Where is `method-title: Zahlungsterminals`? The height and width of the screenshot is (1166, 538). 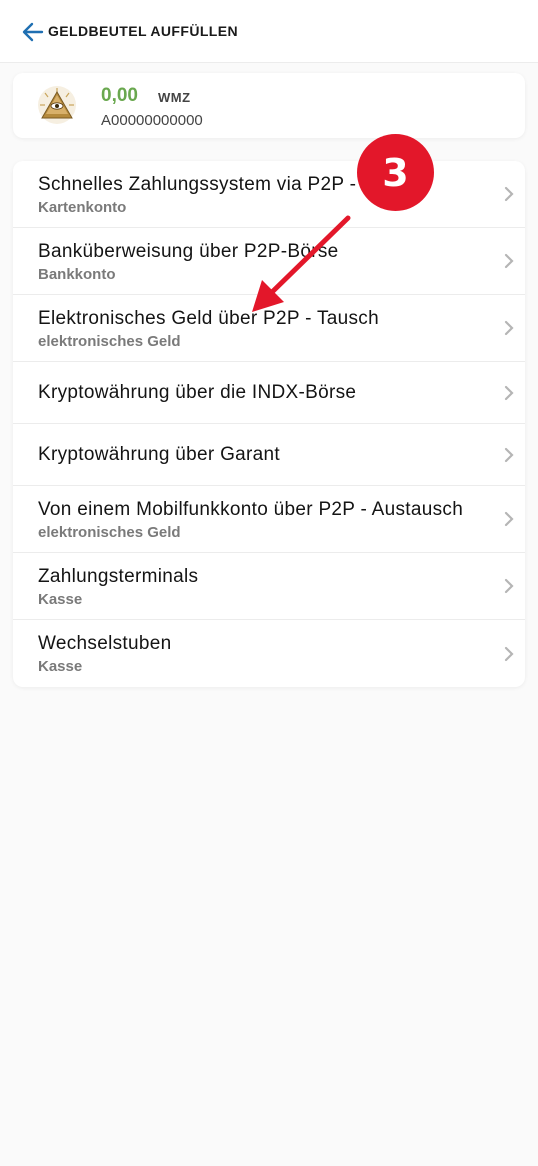
method-title: Zahlungsterminals is located at coordinates (118, 576).